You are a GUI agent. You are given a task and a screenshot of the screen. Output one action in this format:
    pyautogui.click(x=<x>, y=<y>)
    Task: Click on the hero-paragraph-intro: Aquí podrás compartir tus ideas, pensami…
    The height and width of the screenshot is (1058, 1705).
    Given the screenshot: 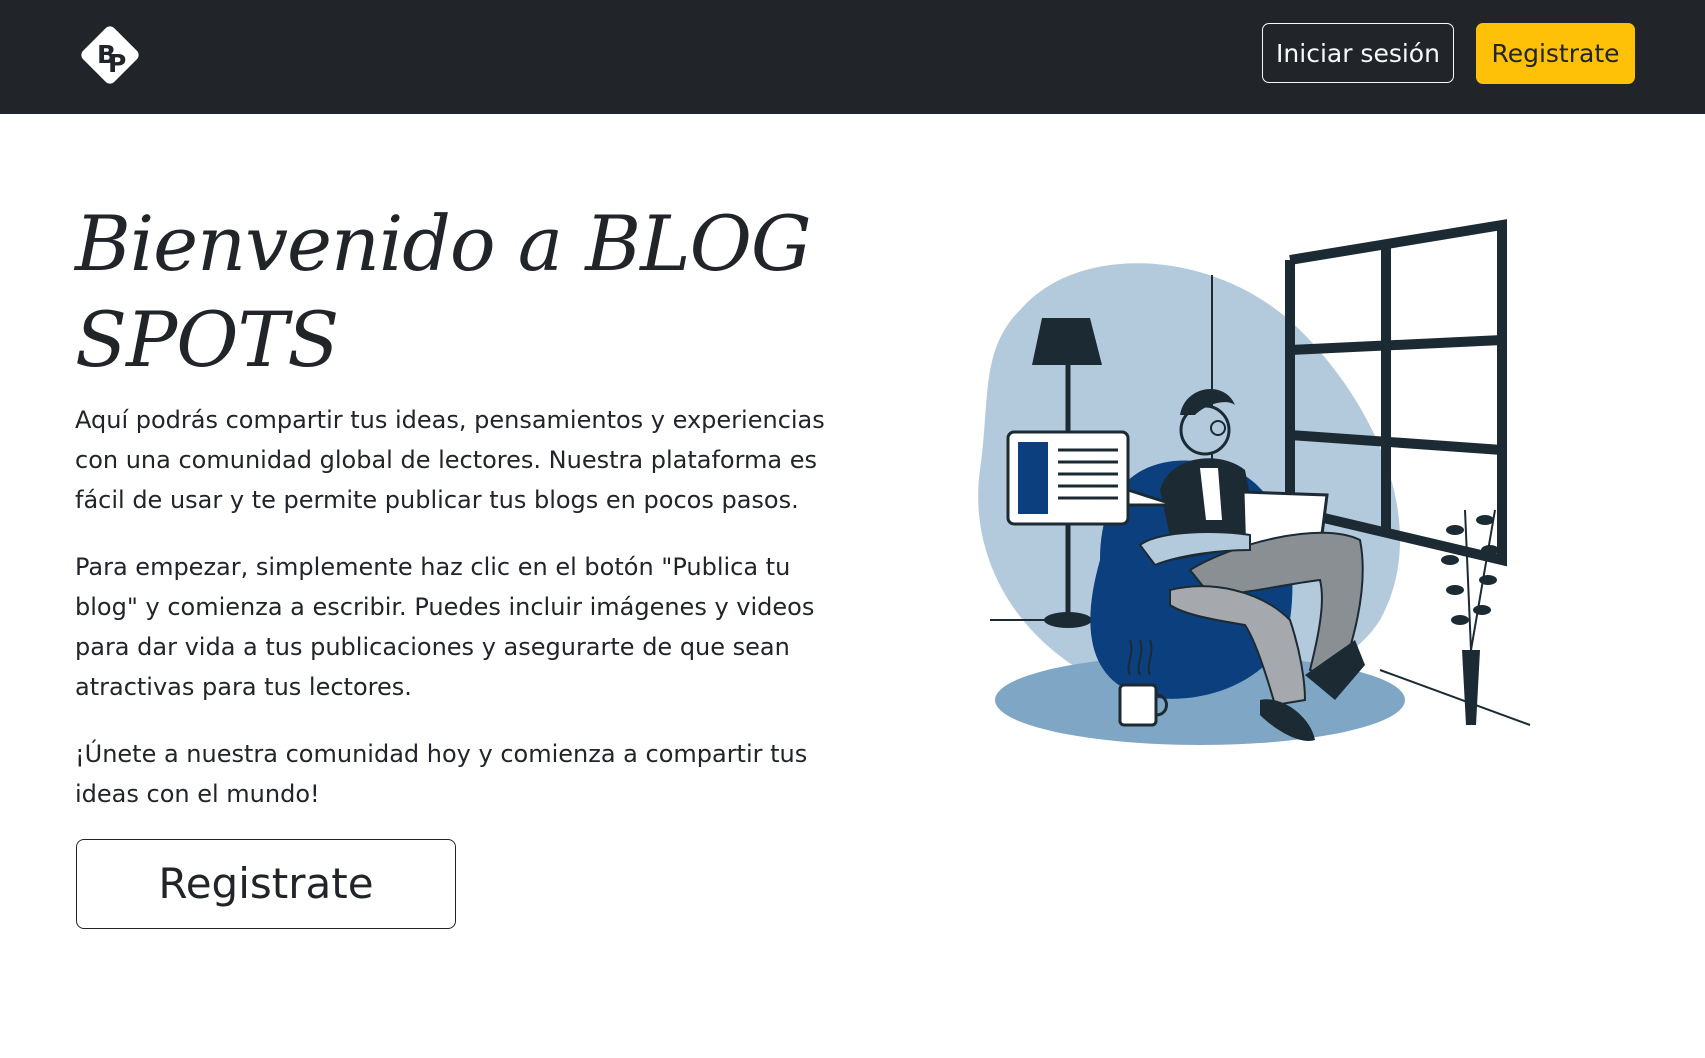 What is the action you would take?
    pyautogui.click(x=450, y=460)
    